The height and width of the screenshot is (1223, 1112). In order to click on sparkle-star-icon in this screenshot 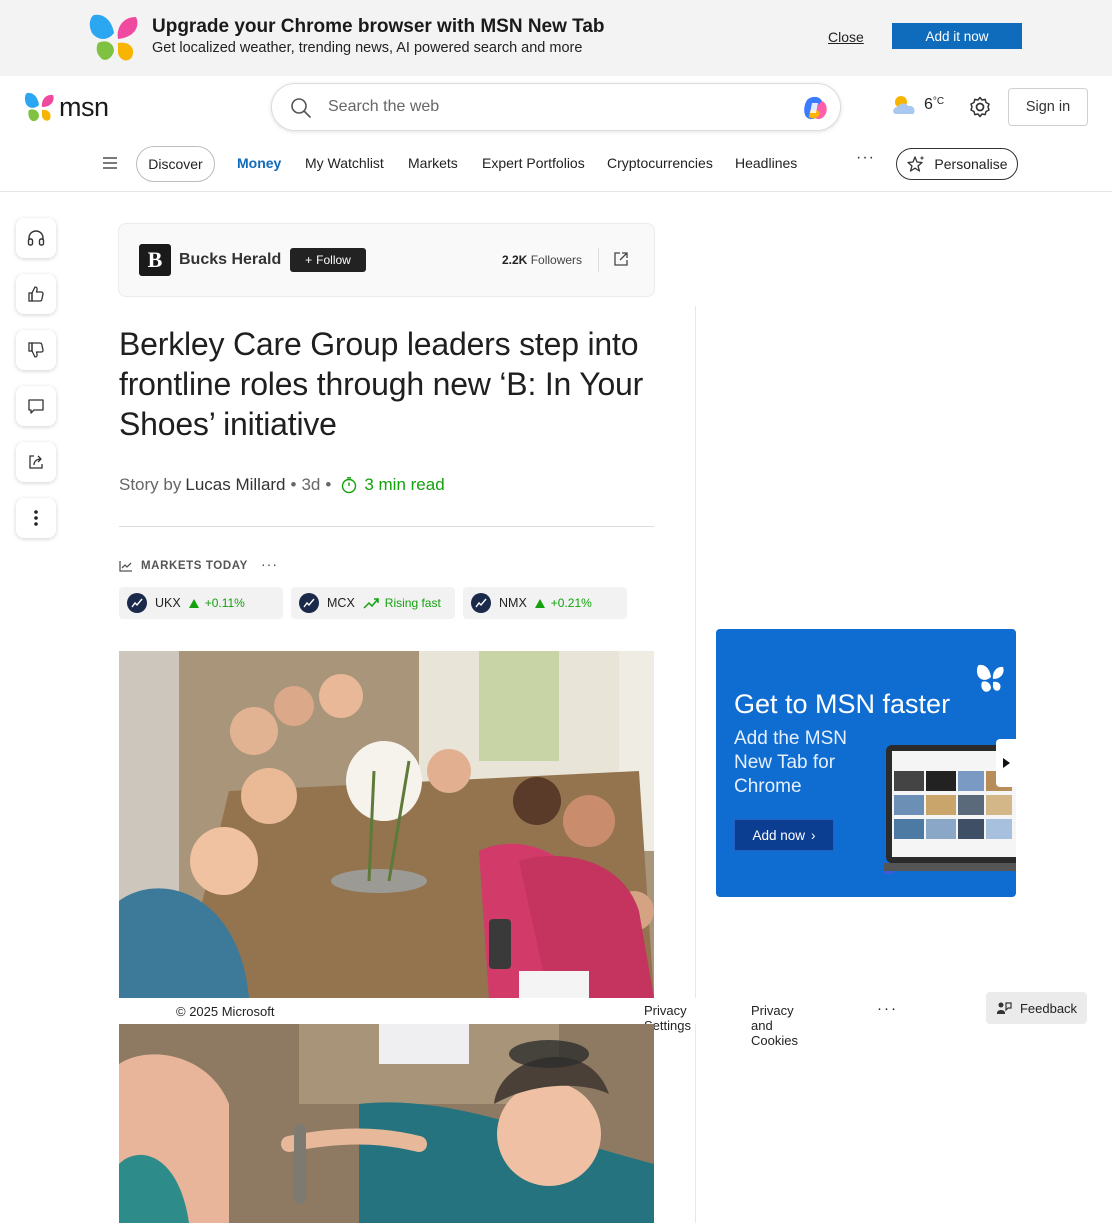, I will do `click(916, 163)`.